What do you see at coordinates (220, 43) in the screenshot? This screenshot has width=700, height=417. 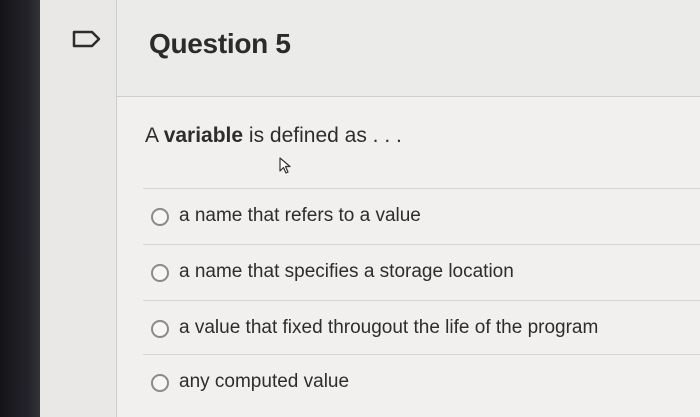 I see `question-title: Question 5` at bounding box center [220, 43].